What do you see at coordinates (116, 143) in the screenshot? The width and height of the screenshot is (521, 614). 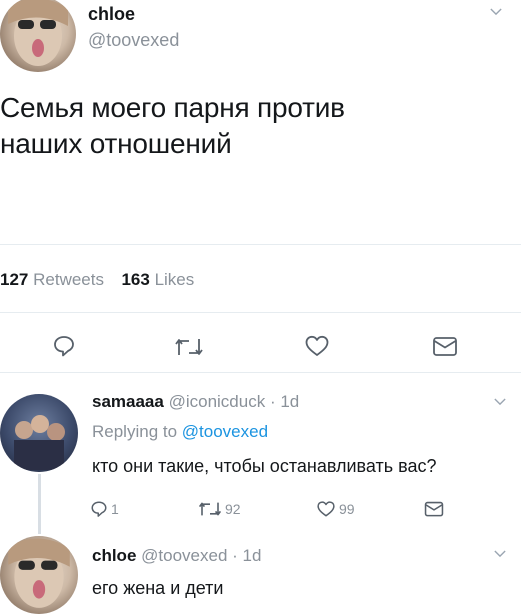 I see `tweet-text-line-2: наших отношений` at bounding box center [116, 143].